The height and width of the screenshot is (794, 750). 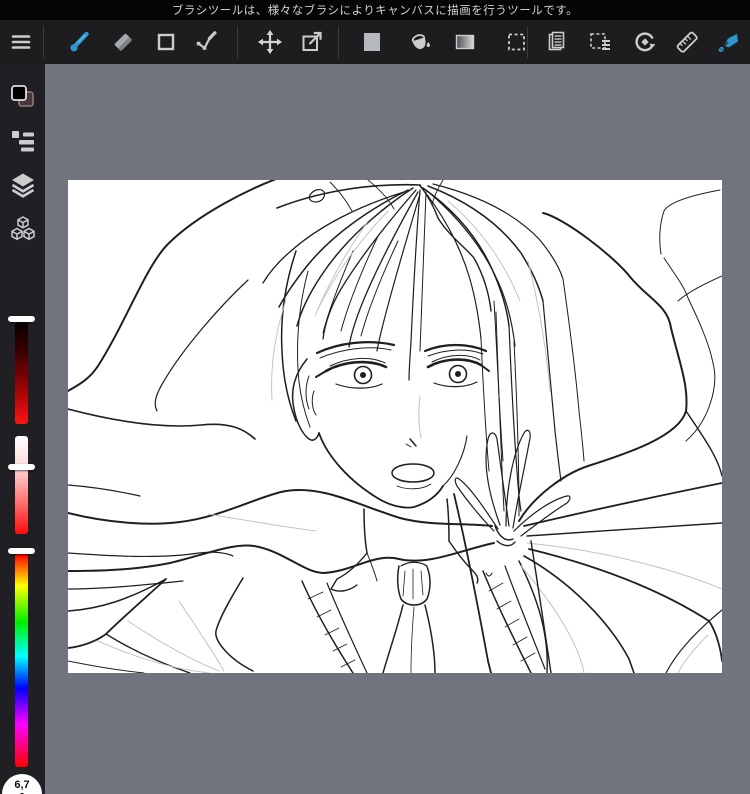 I want to click on document-pages-icon, so click(x=556, y=41).